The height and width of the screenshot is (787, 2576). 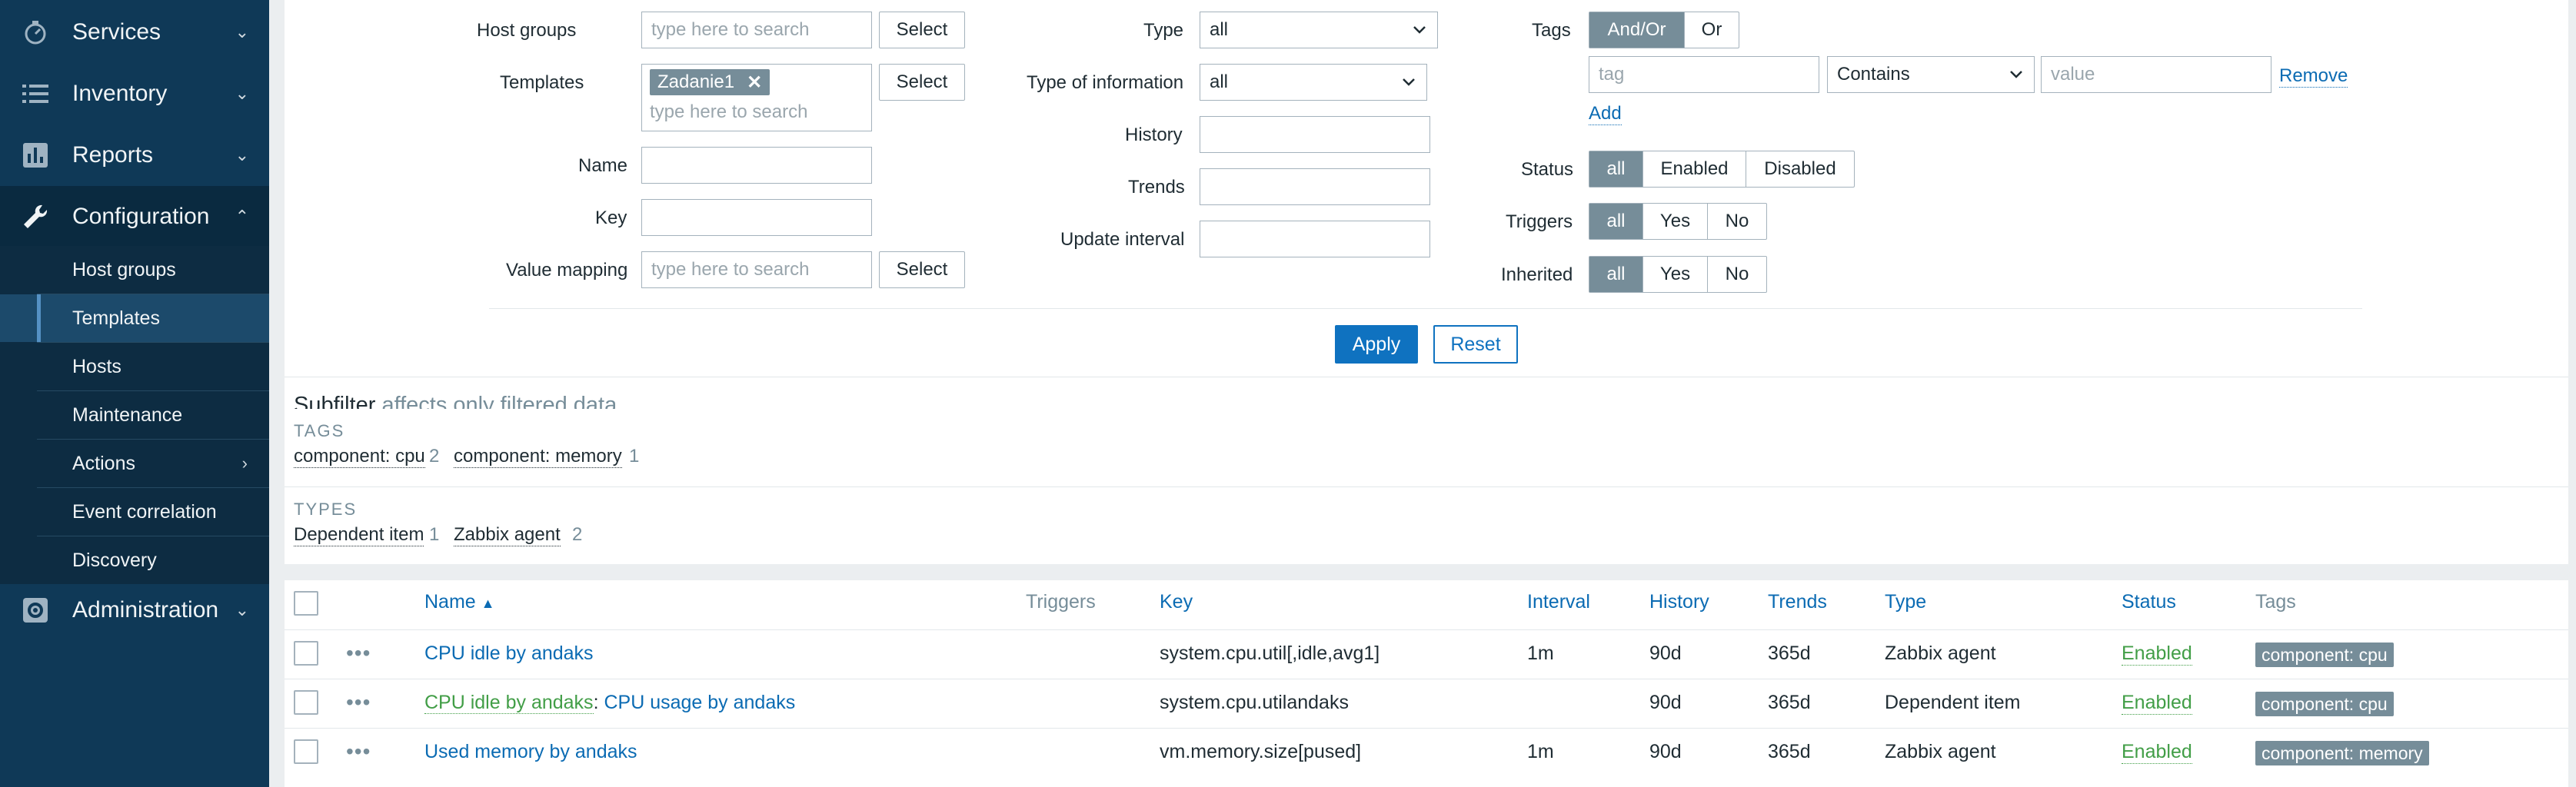 I want to click on column-interval: Interval, so click(x=1558, y=602).